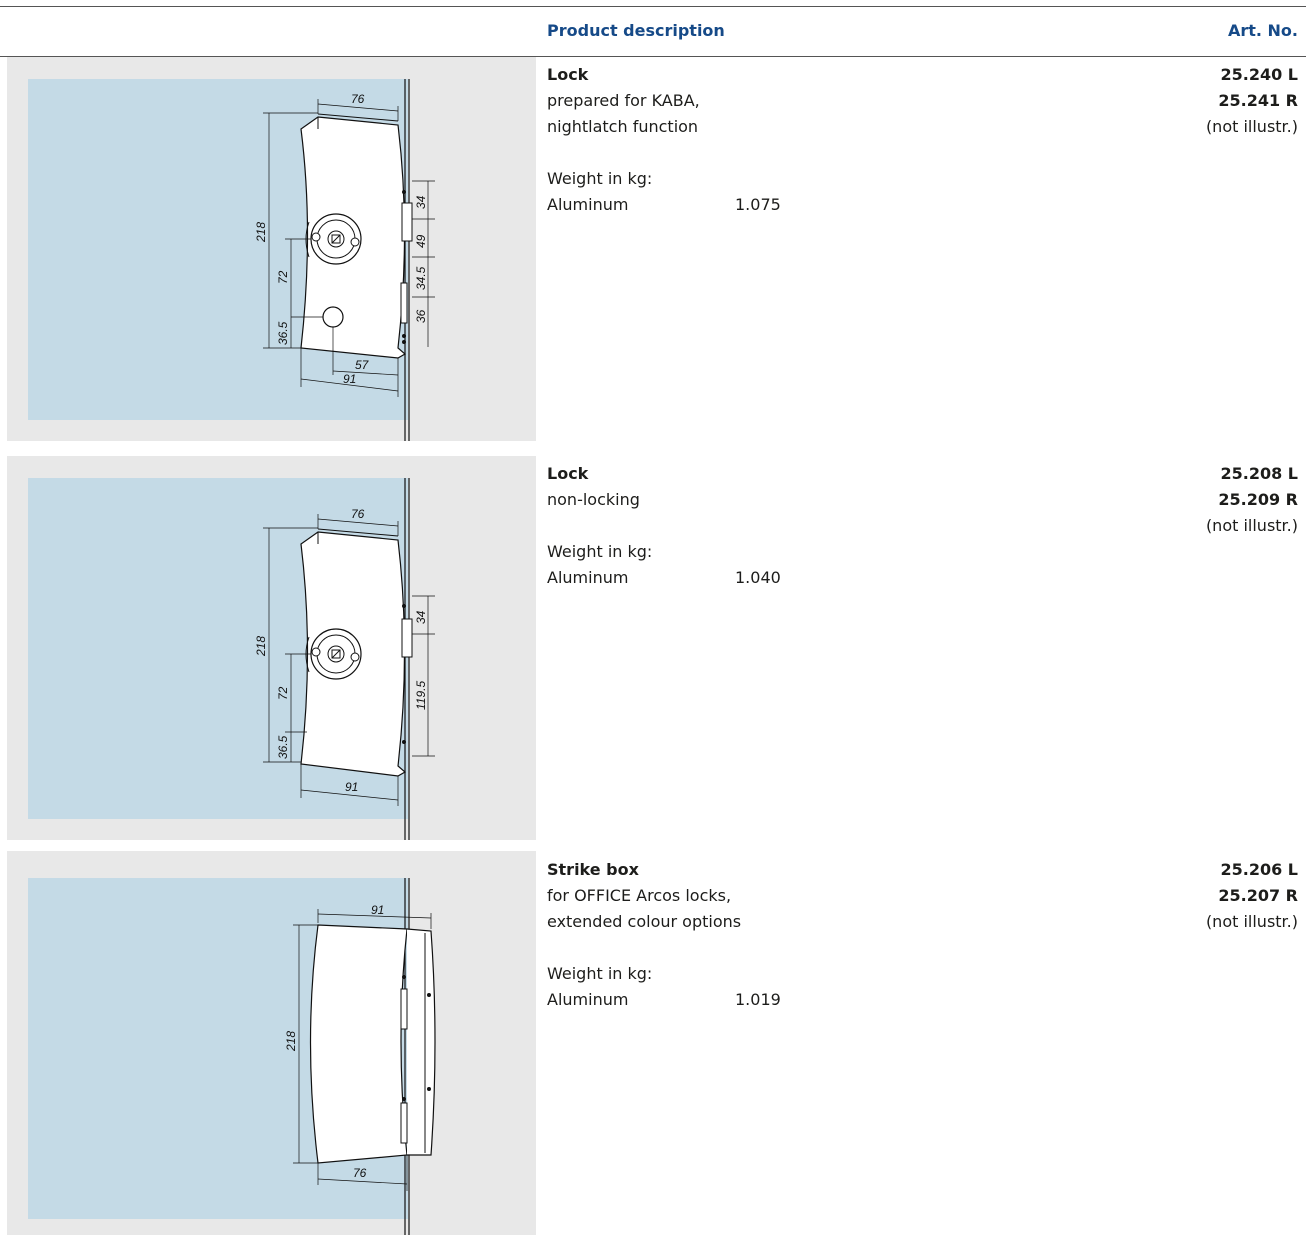 Image resolution: width=1306 pixels, height=1235 pixels. Describe the element at coordinates (358, 1044) in the screenshot. I see `strike-body` at that location.